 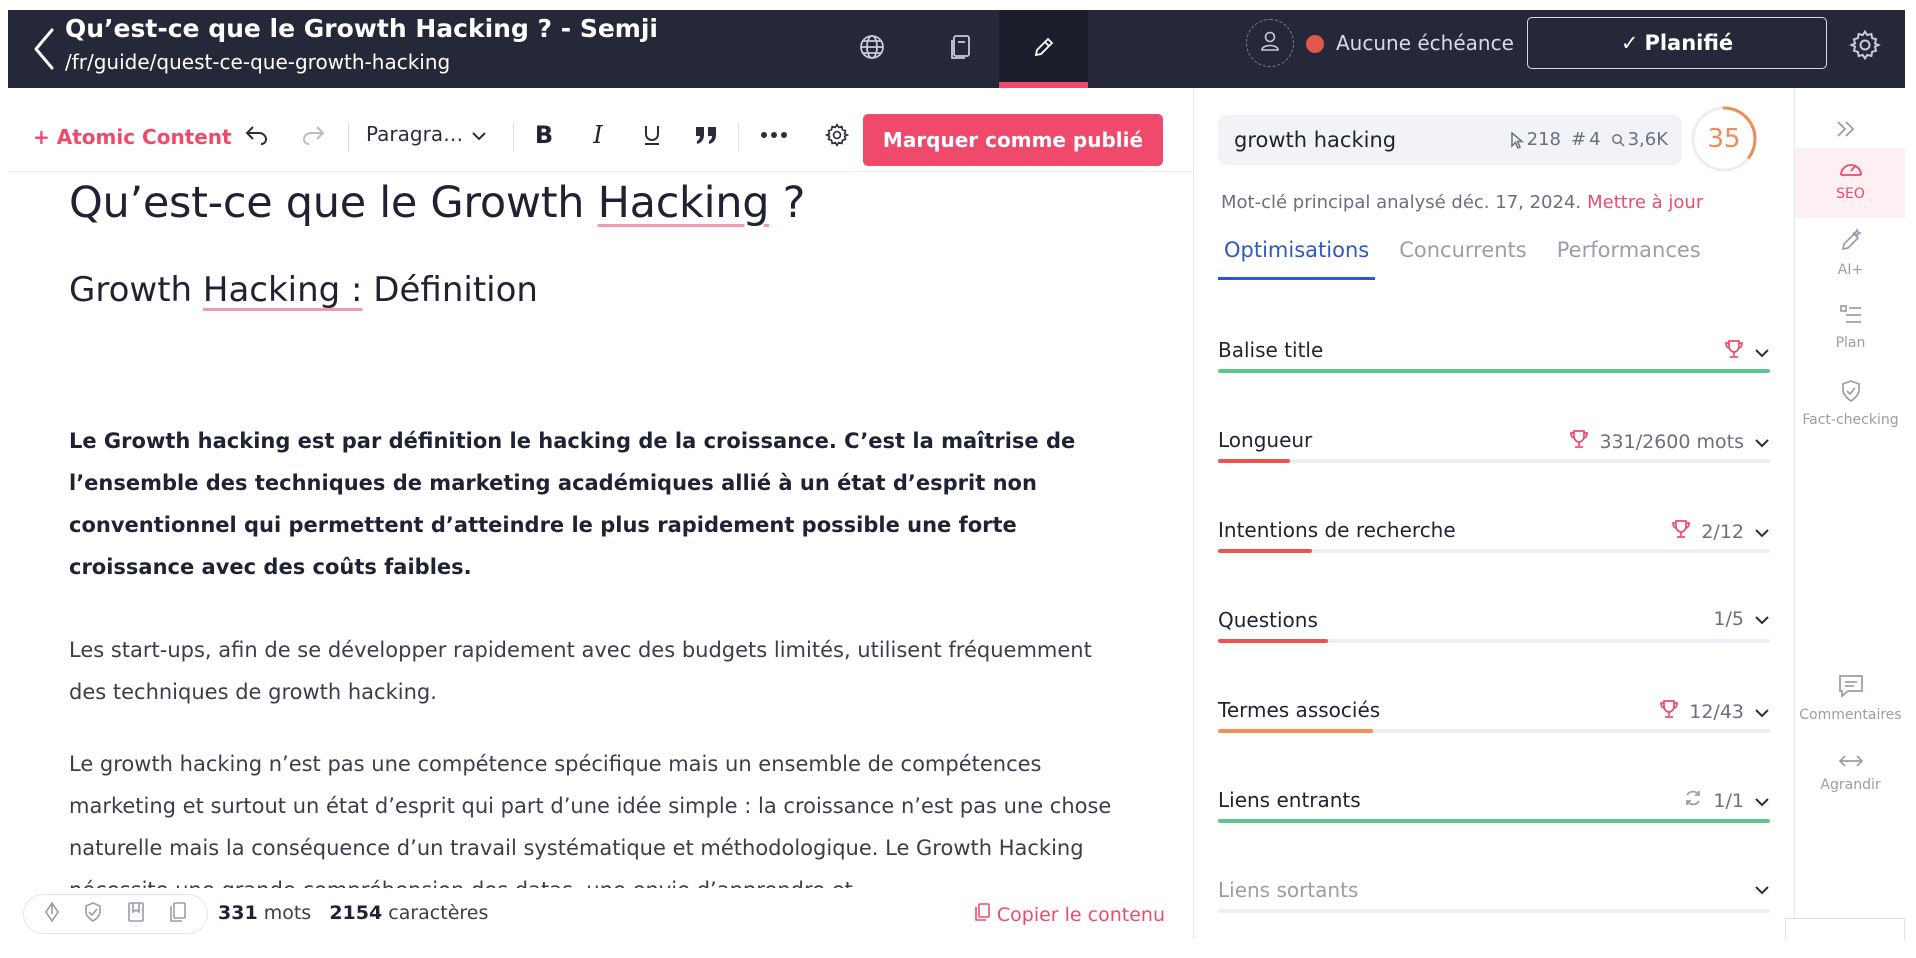 I want to click on refresh-icon, so click(x=1693, y=800).